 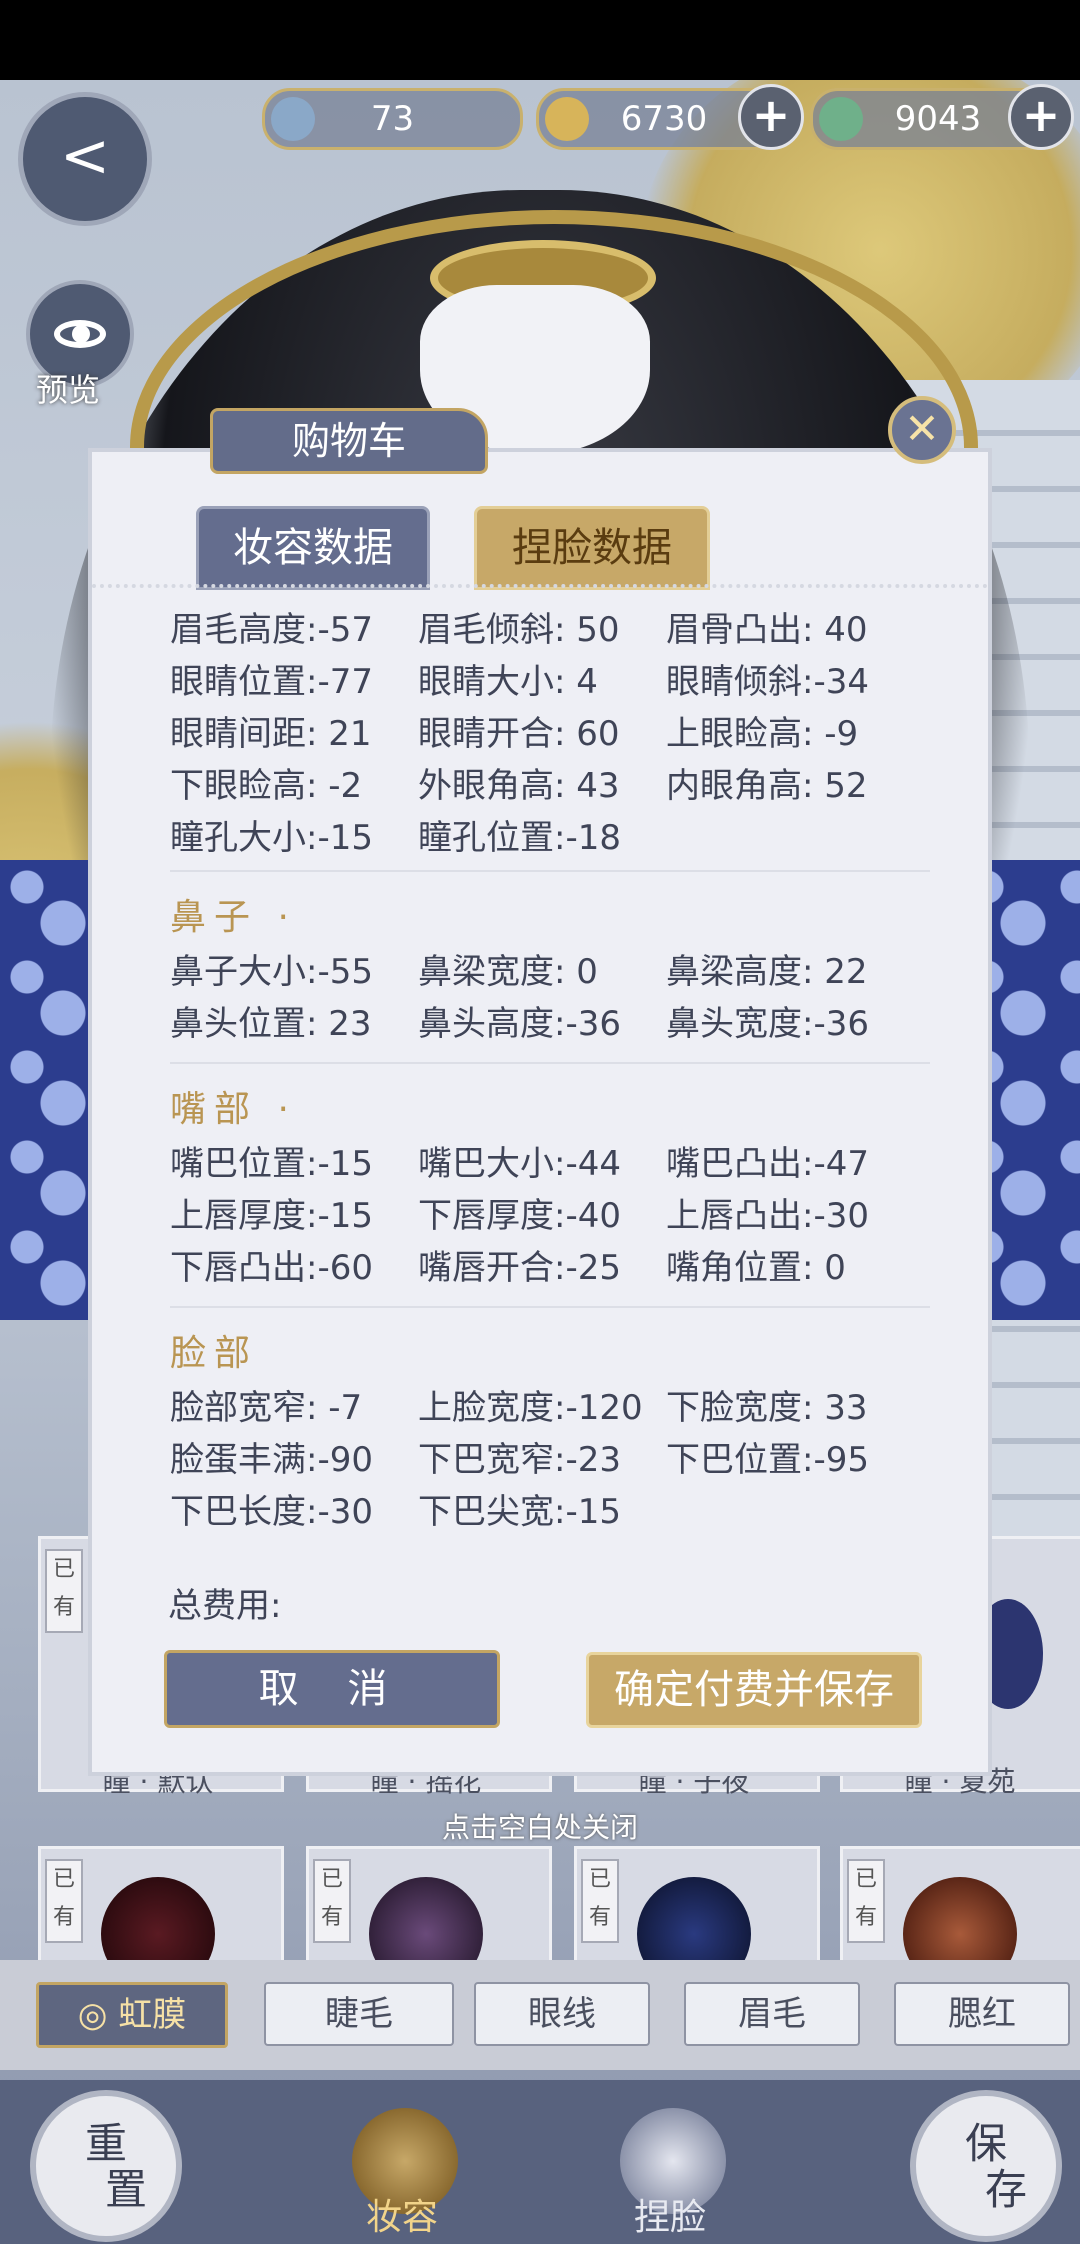 What do you see at coordinates (271, 630) in the screenshot?
I see `data-cell: 眉毛高度:-57` at bounding box center [271, 630].